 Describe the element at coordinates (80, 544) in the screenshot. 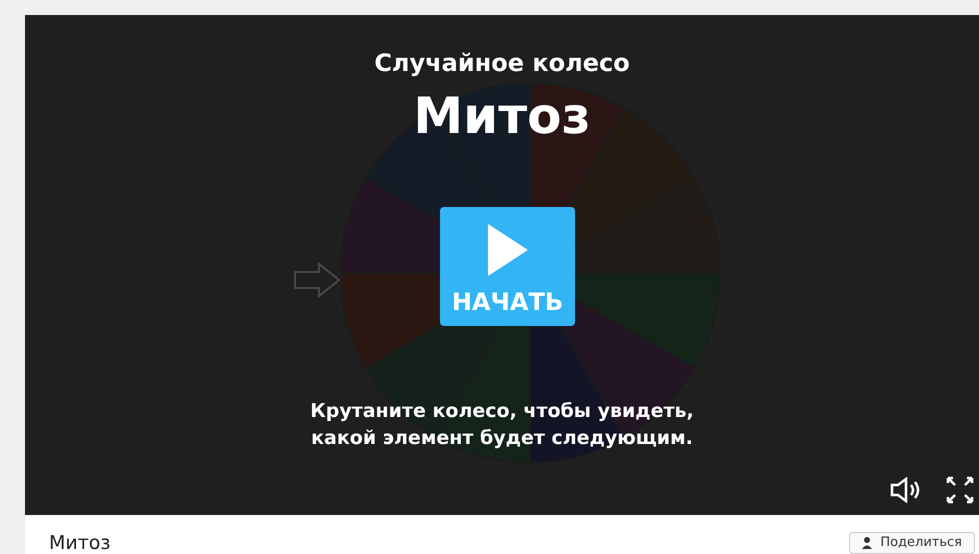

I see `activity-title: Митоз` at that location.